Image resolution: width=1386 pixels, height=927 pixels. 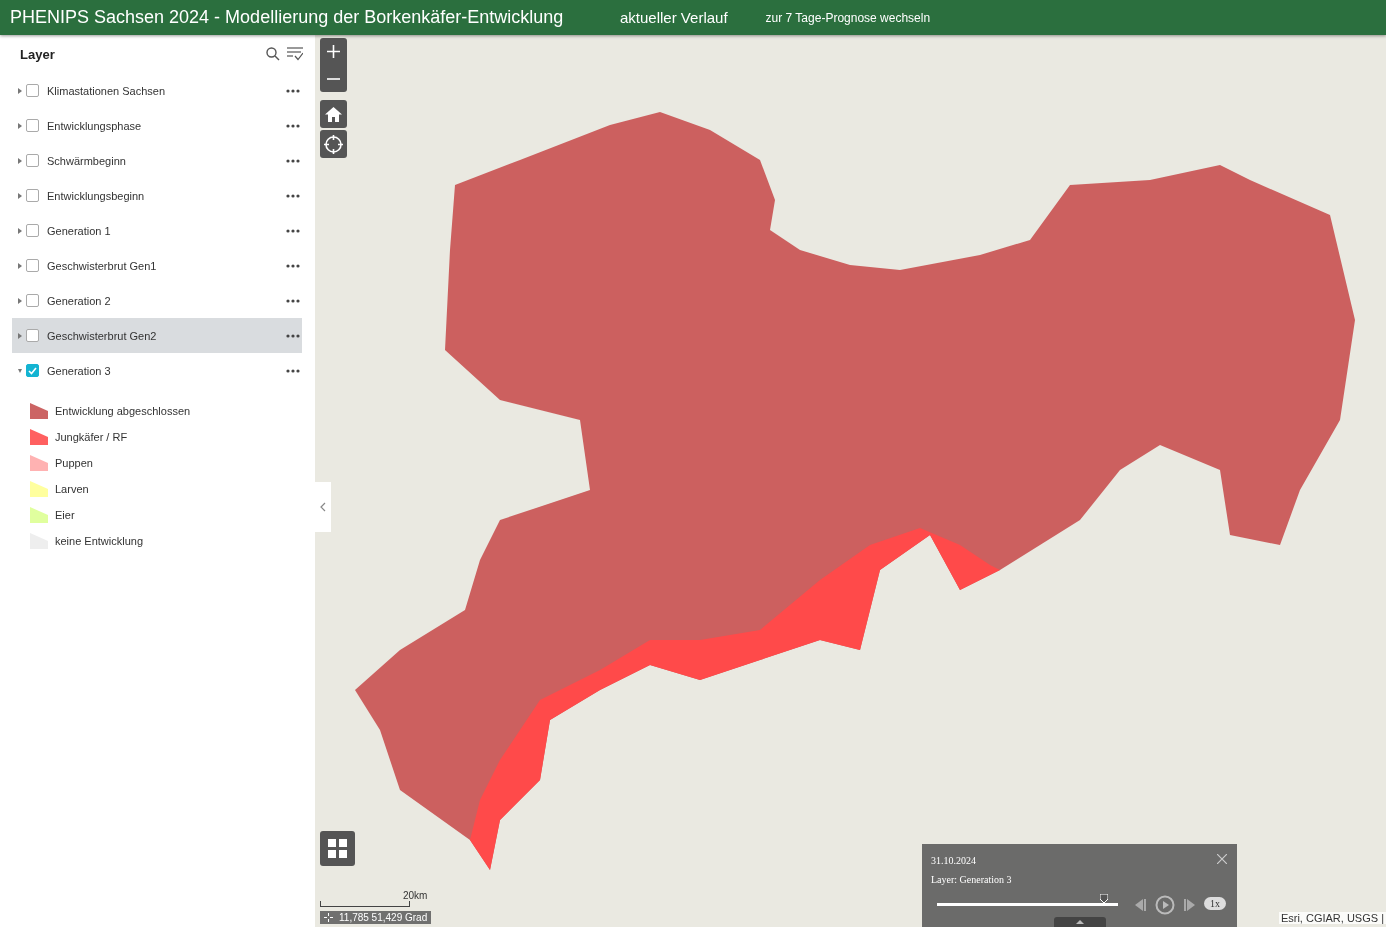 What do you see at coordinates (295, 54) in the screenshot?
I see `filter-list-icon` at bounding box center [295, 54].